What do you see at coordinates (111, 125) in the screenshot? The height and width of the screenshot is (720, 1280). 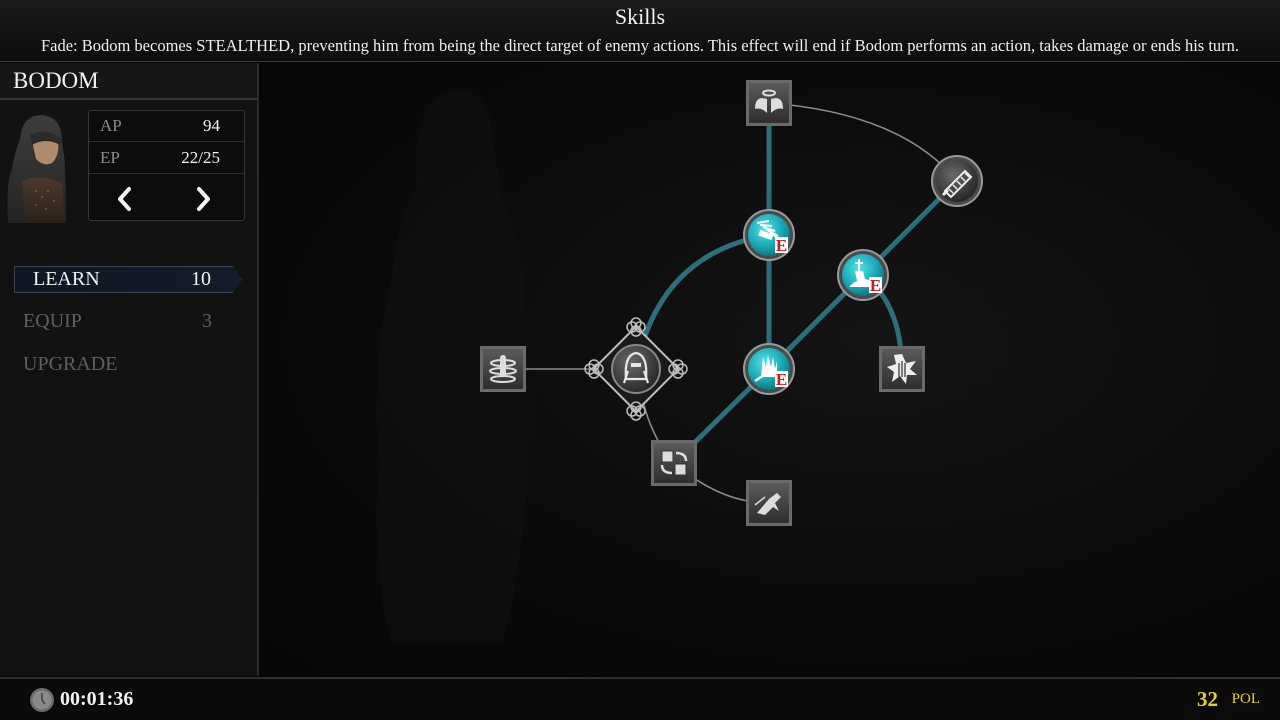 I see `stat-label: AP` at bounding box center [111, 125].